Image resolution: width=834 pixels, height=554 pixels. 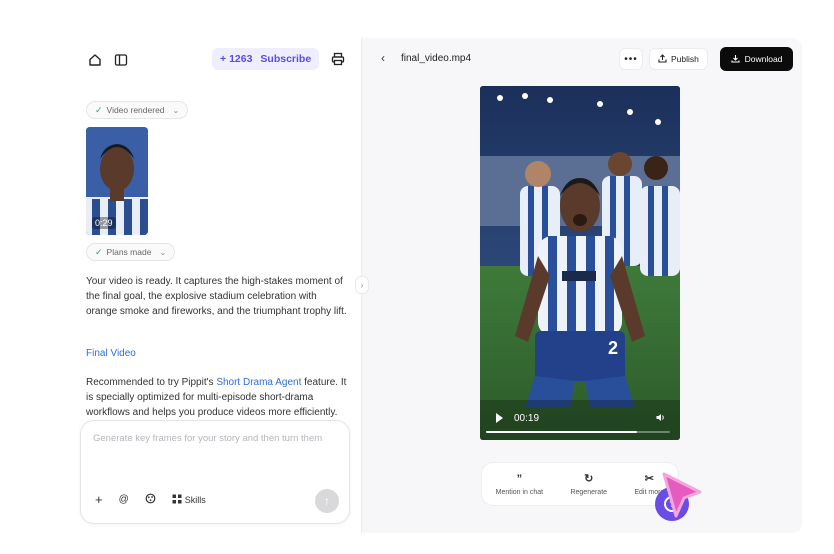 I want to click on play-icon, so click(x=499, y=418).